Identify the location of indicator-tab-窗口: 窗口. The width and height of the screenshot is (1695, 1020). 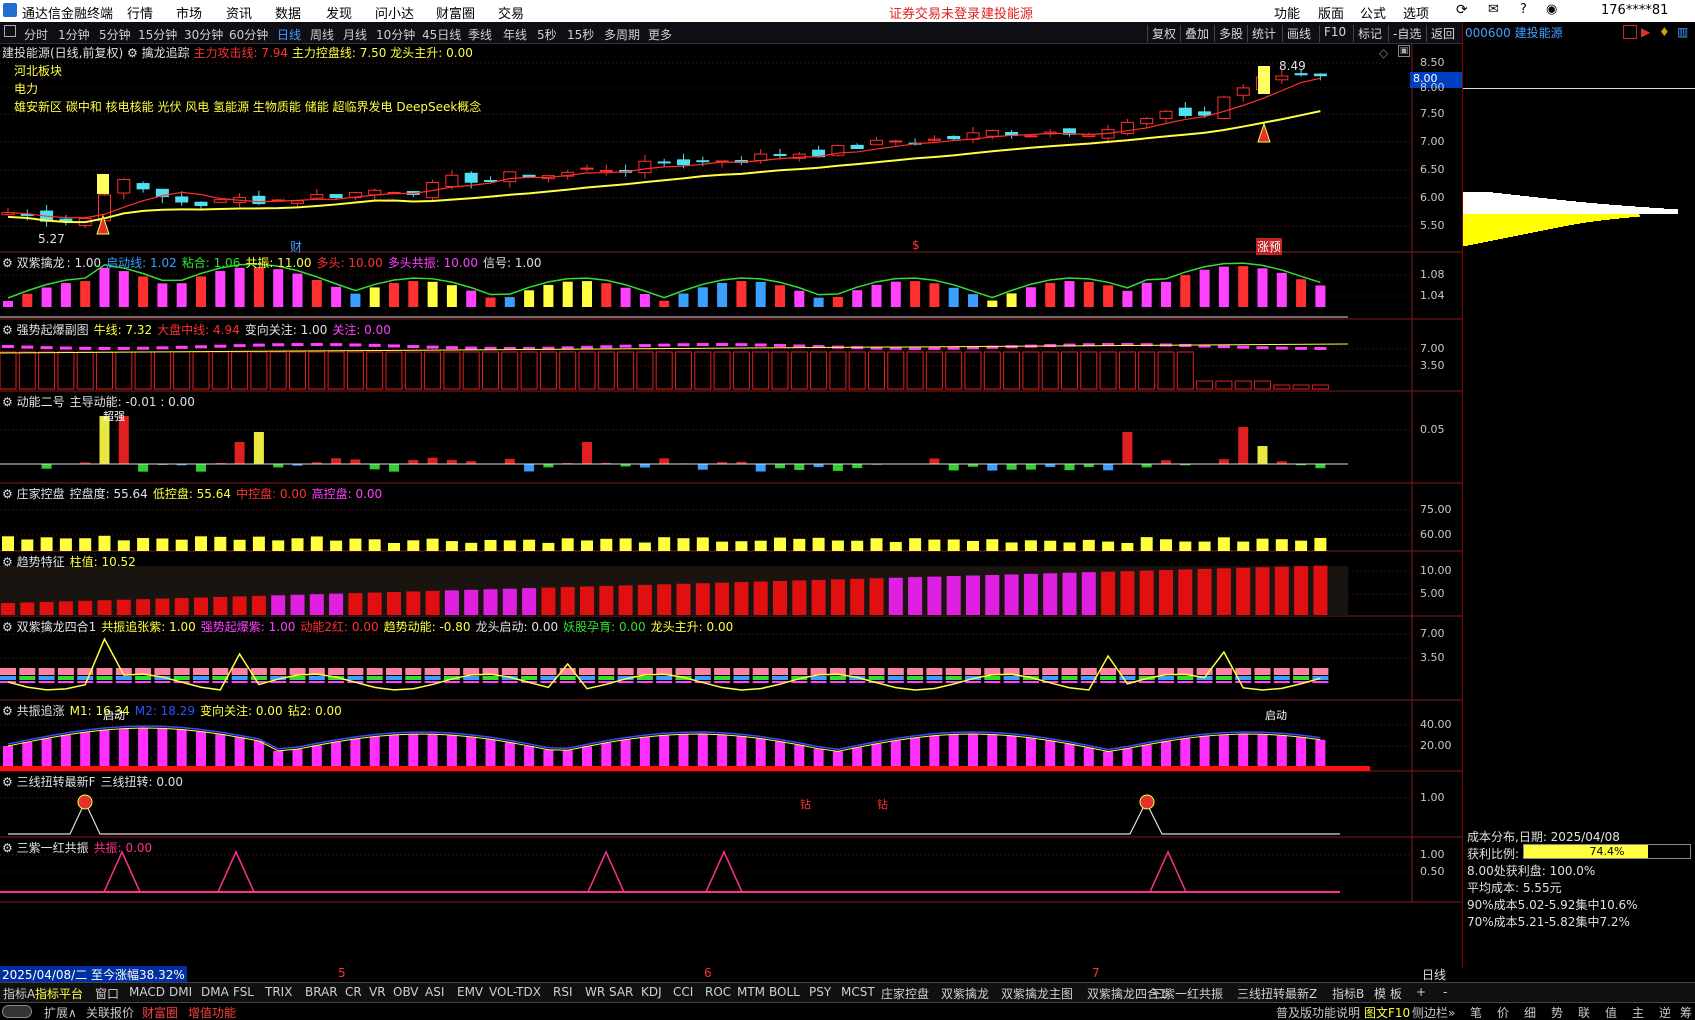
(107, 993).